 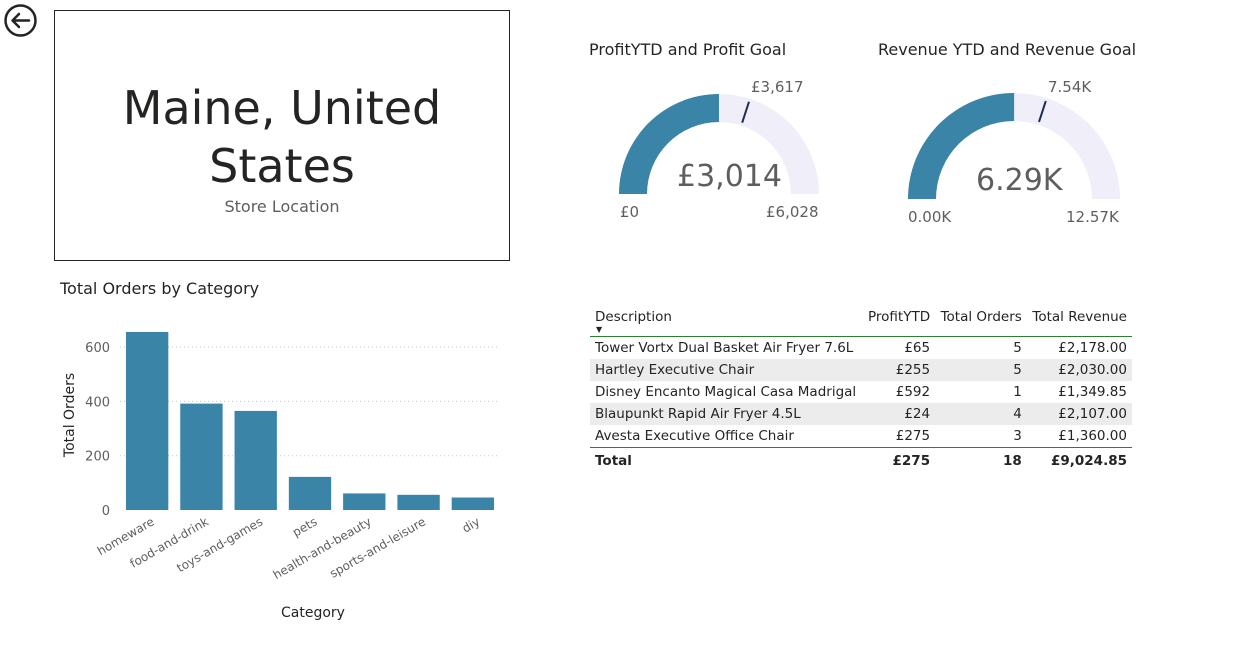 What do you see at coordinates (899, 321) in the screenshot?
I see `column-header-profit-ytd: ProfitYTD` at bounding box center [899, 321].